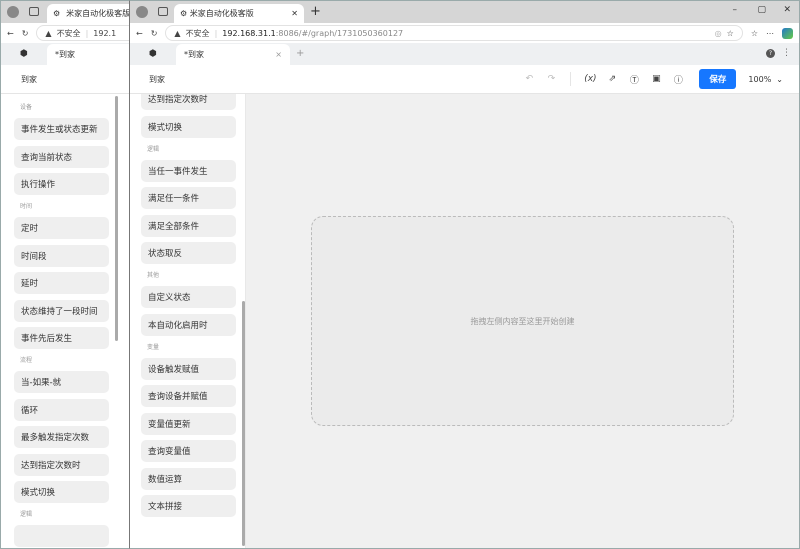  What do you see at coordinates (188, 396) in the screenshot?
I see `palette-node: 查询设备并赋值` at bounding box center [188, 396].